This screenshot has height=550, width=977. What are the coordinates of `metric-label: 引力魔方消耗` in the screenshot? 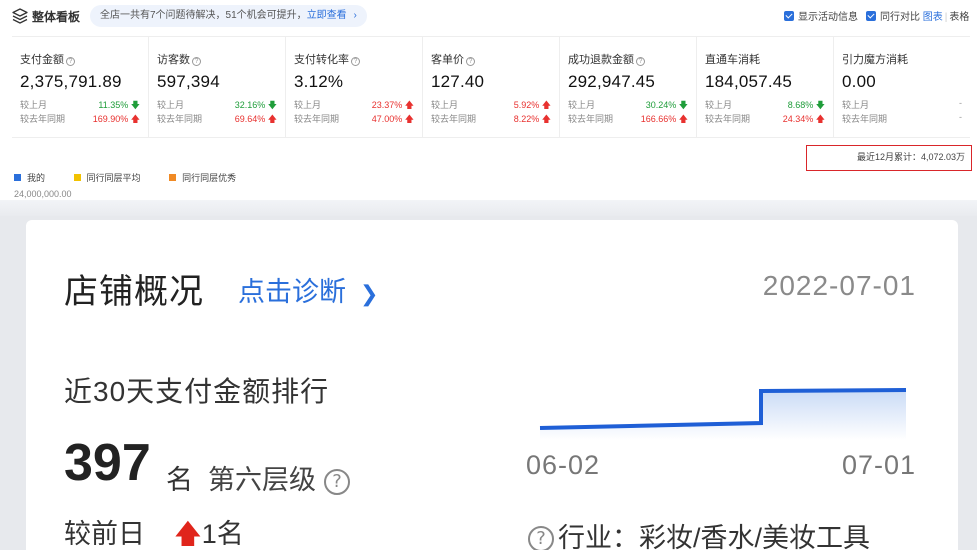 It's located at (875, 60).